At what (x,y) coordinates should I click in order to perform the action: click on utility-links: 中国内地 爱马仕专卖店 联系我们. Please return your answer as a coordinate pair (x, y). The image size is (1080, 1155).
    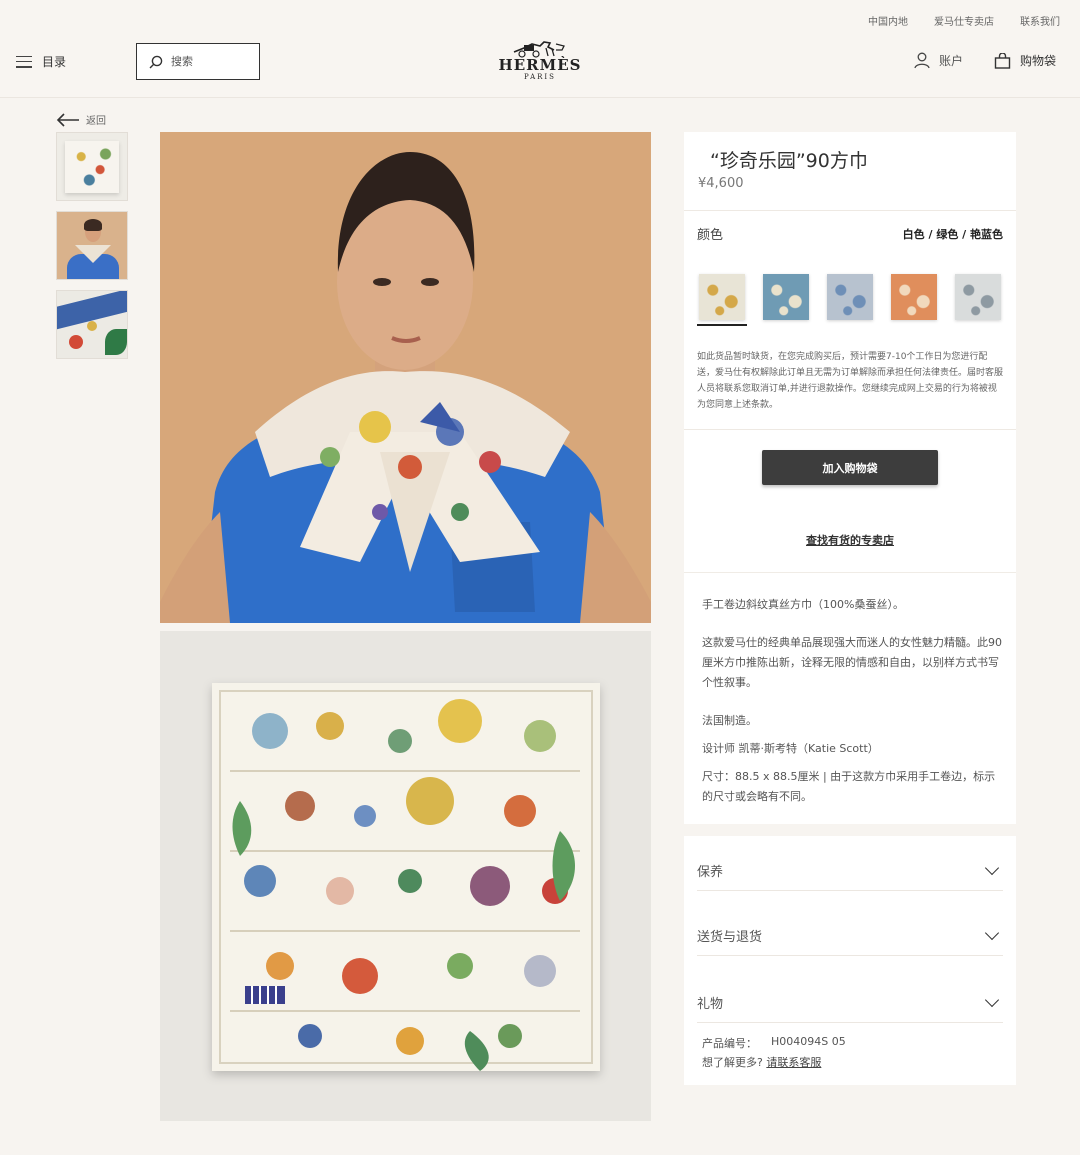
    Looking at the image, I should click on (964, 20).